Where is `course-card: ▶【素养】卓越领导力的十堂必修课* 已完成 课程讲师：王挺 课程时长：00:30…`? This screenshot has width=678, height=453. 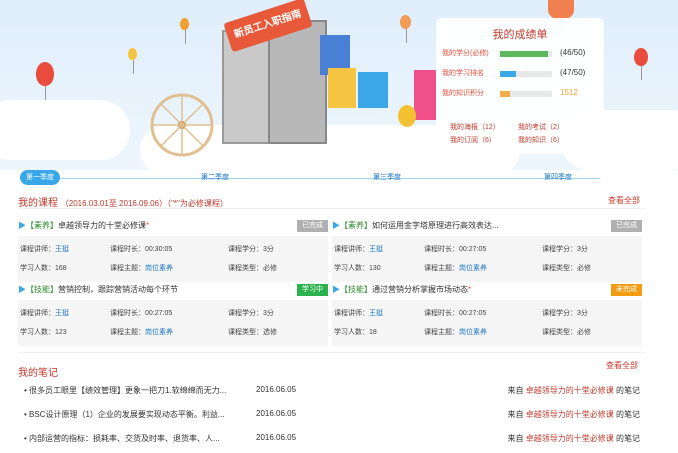
course-card: ▶【素养】卓越领导力的十堂必修课* 已完成 课程讲师：王挺 课程时长：00:30… is located at coordinates (173, 251).